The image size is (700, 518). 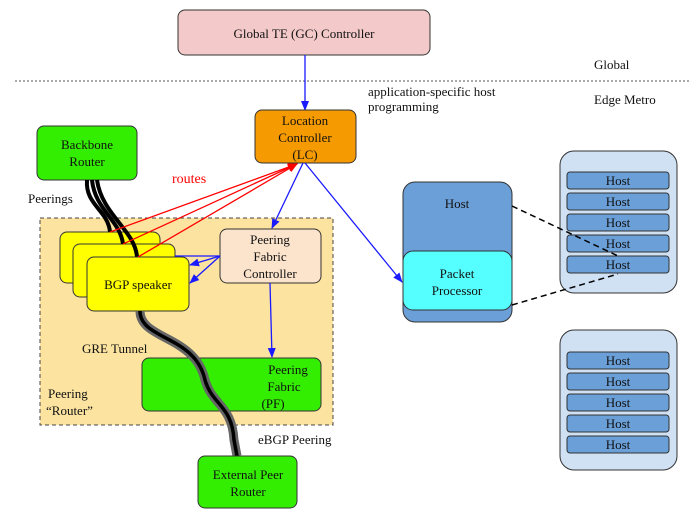 What do you see at coordinates (231, 384) in the screenshot?
I see `peering-fabric: Peering Fabric (PF)` at bounding box center [231, 384].